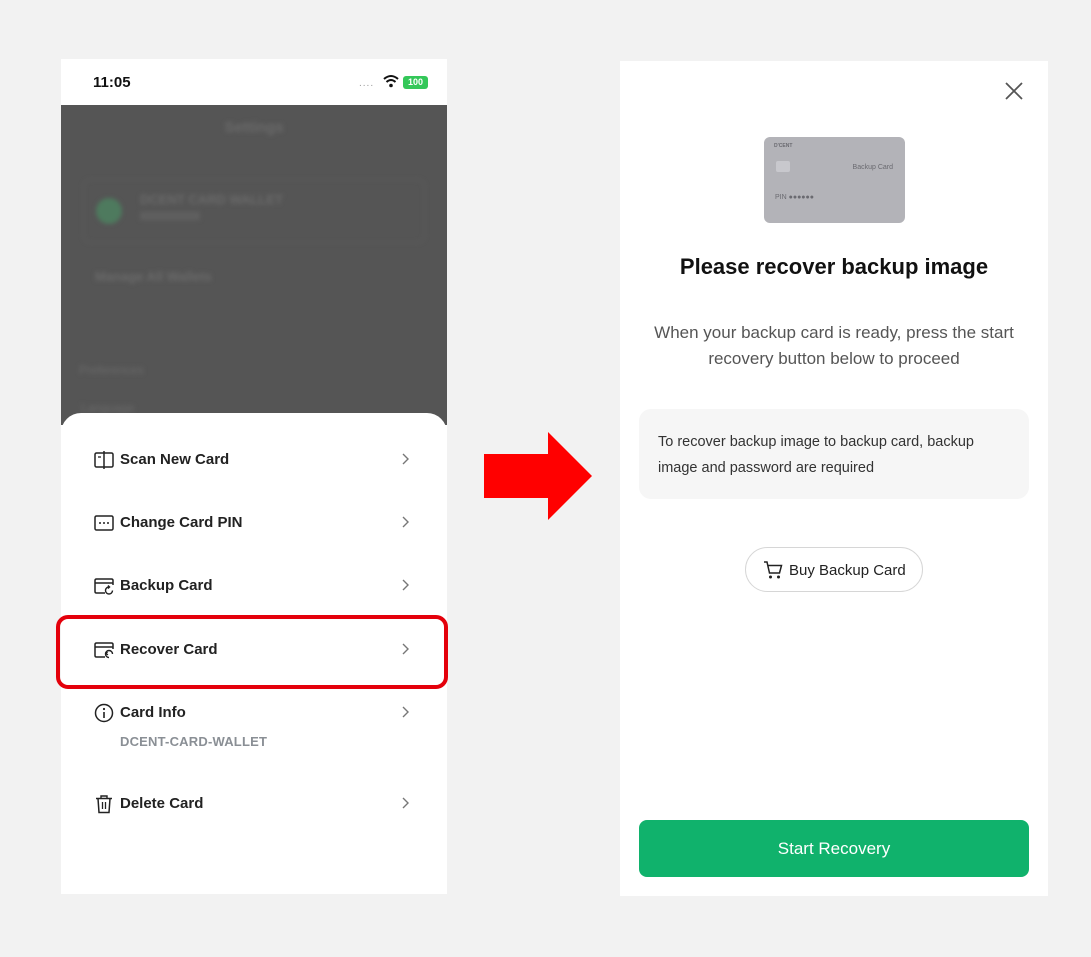  What do you see at coordinates (783, 166) in the screenshot?
I see `card-chip` at bounding box center [783, 166].